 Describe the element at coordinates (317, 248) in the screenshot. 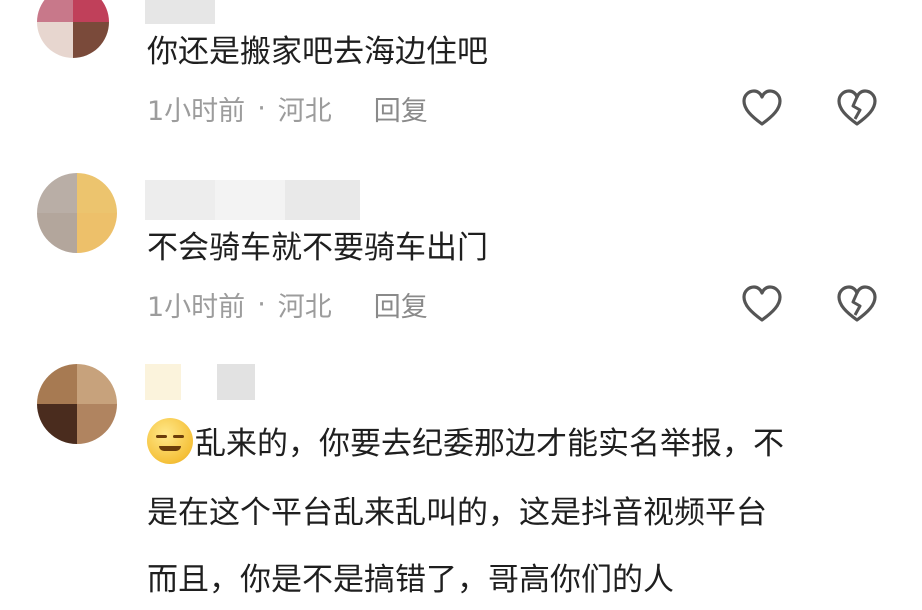

I see `comment-text: 不会骑车就不要骑车出门` at that location.